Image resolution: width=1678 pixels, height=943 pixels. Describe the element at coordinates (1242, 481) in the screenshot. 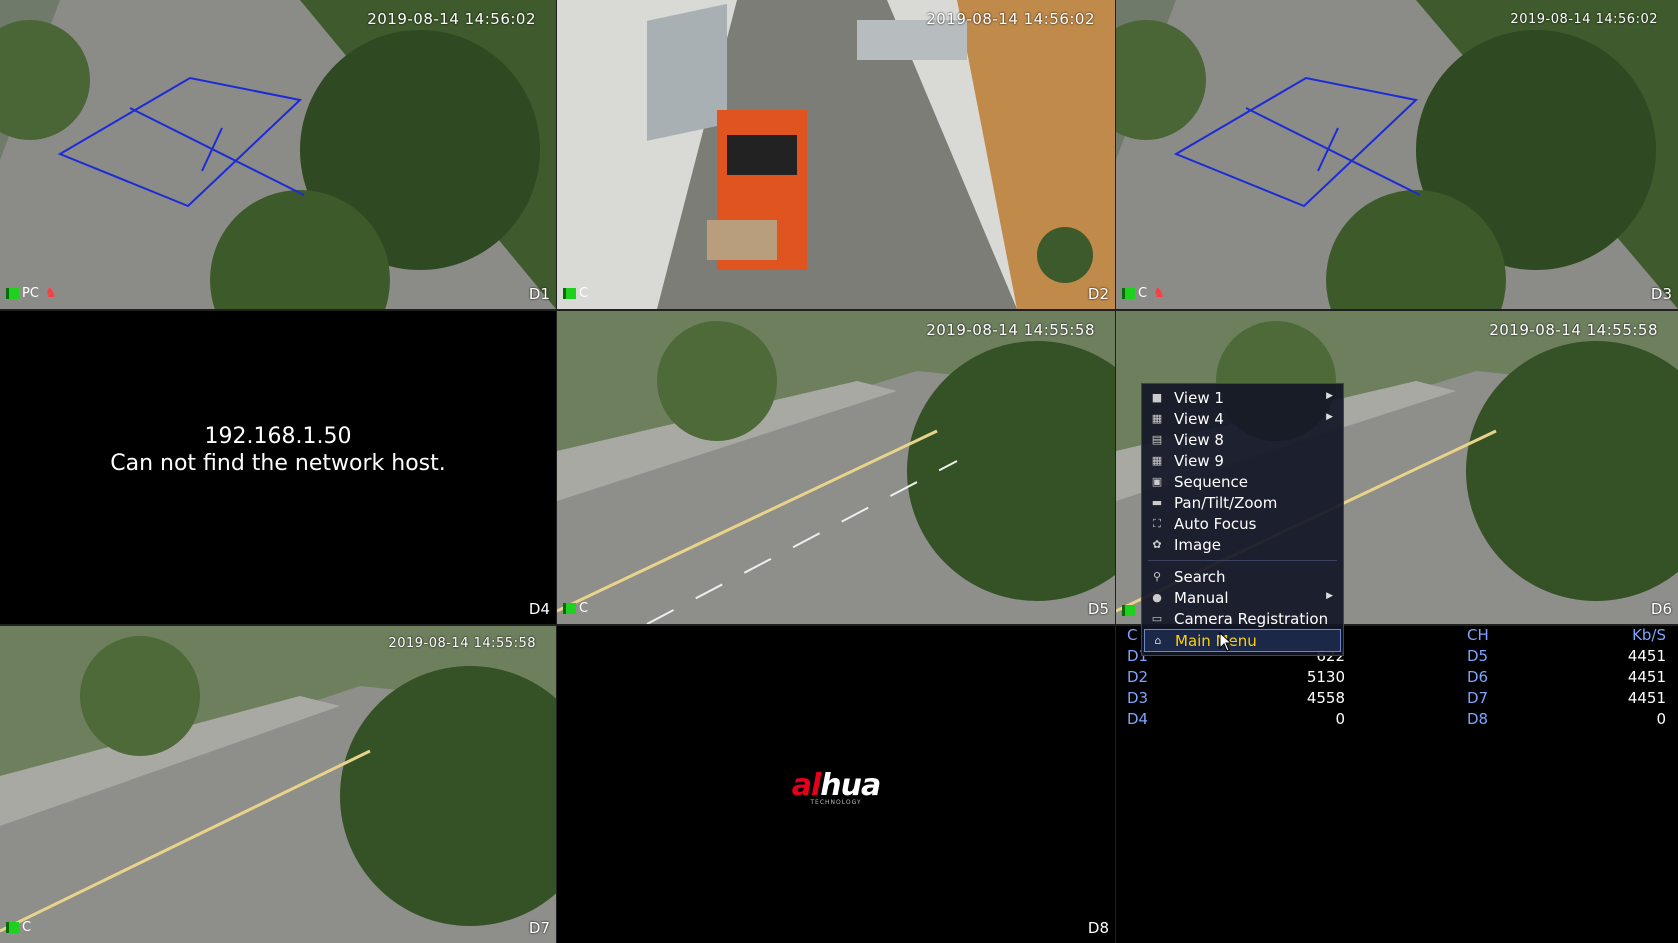

I see `menu-item-sequence: ▣ Sequence` at that location.